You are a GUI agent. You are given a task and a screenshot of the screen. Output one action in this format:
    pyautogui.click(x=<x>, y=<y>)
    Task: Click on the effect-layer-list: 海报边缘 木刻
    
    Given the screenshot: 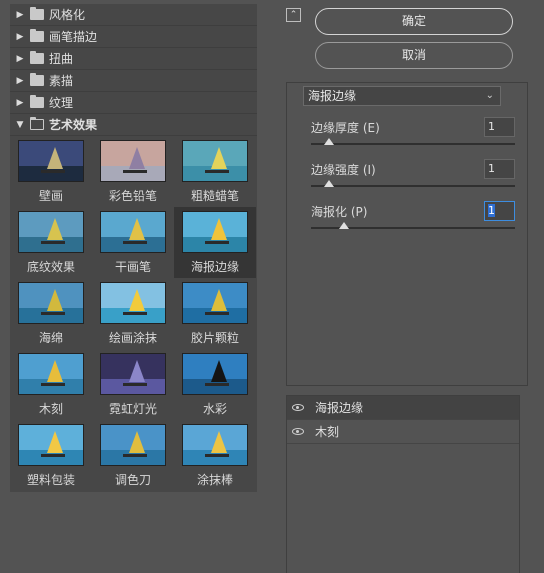 What is the action you would take?
    pyautogui.click(x=403, y=484)
    